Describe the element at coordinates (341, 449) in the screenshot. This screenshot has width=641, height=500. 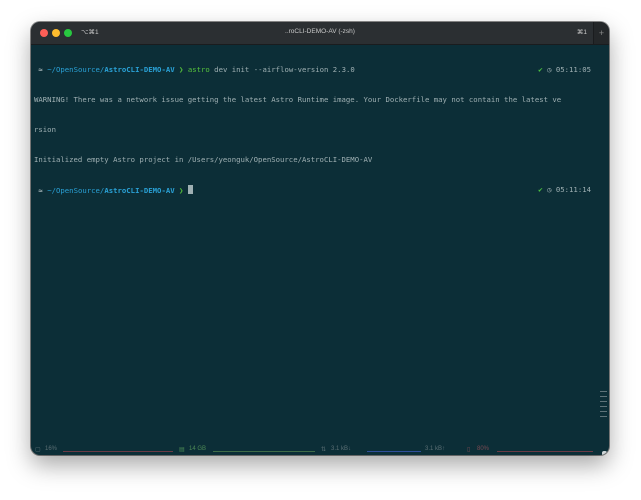
I see `network-down: 3.1 kB↓` at that location.